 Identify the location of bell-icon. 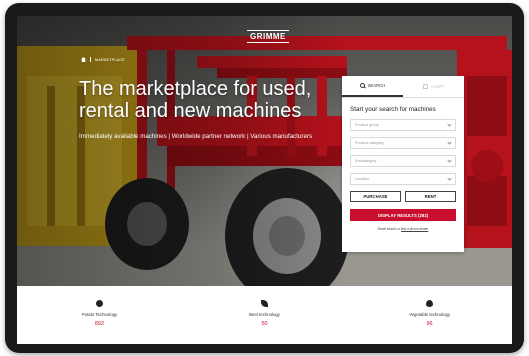
(425, 86).